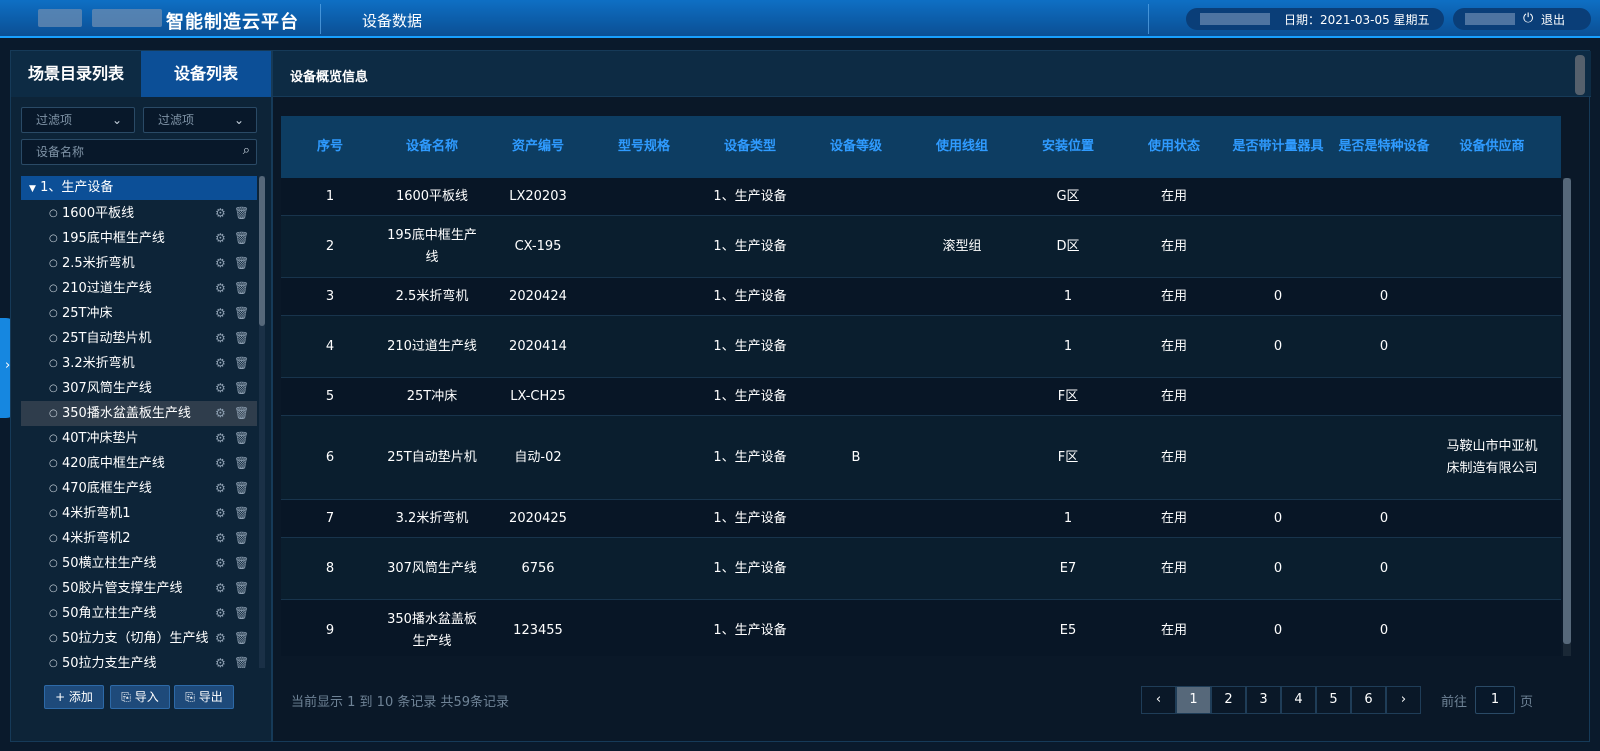 Image resolution: width=1600 pixels, height=751 pixels. Describe the element at coordinates (139, 188) in the screenshot. I see `tree-root-node: ▼ 1、生产设备` at that location.